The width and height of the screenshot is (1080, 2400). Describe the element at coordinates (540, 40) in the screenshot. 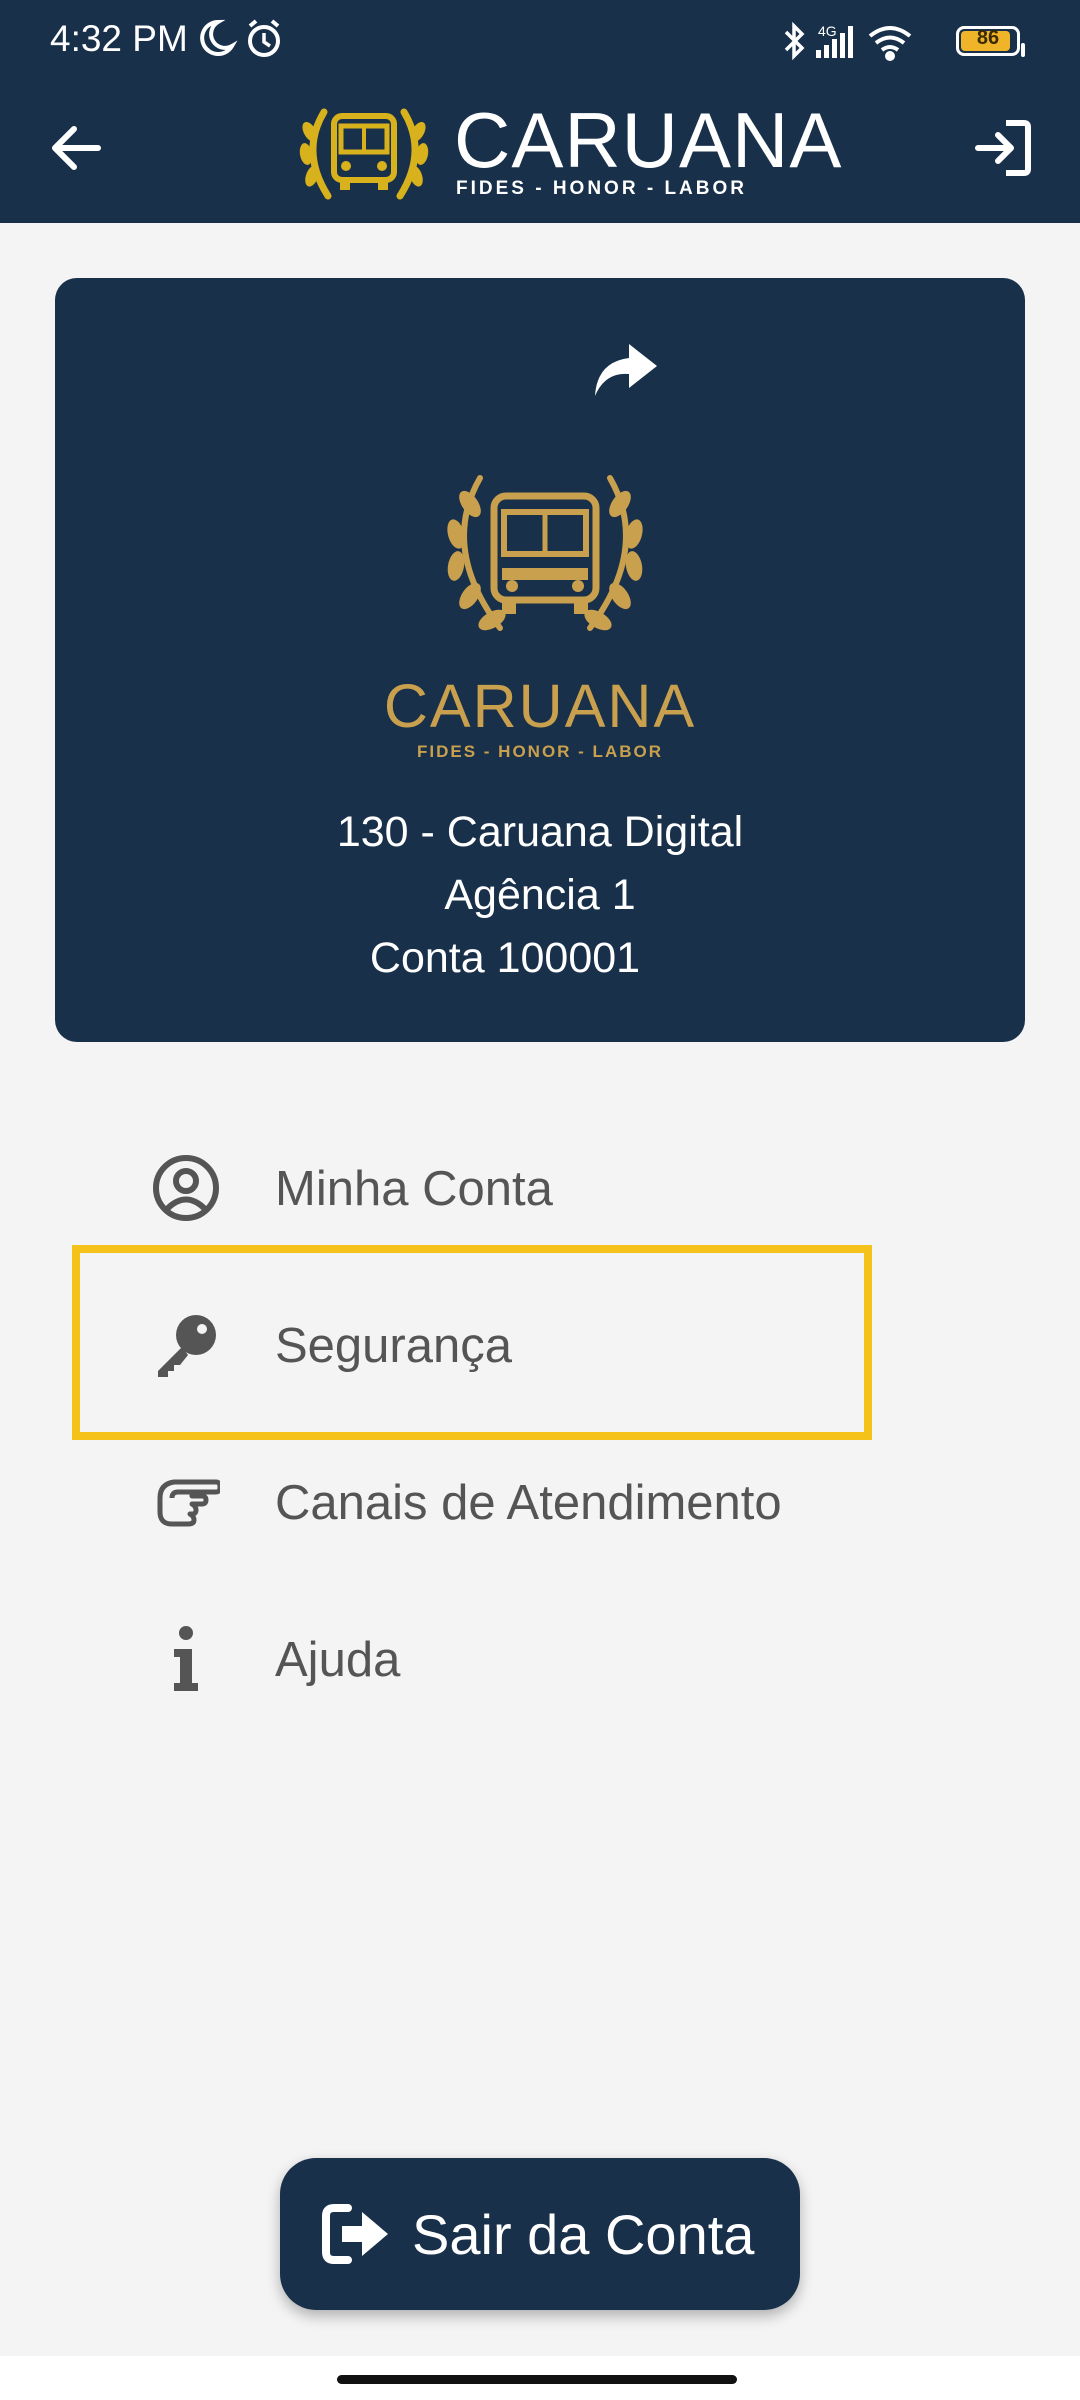

I see `status-bar: 4:32 PM 4G 86` at that location.